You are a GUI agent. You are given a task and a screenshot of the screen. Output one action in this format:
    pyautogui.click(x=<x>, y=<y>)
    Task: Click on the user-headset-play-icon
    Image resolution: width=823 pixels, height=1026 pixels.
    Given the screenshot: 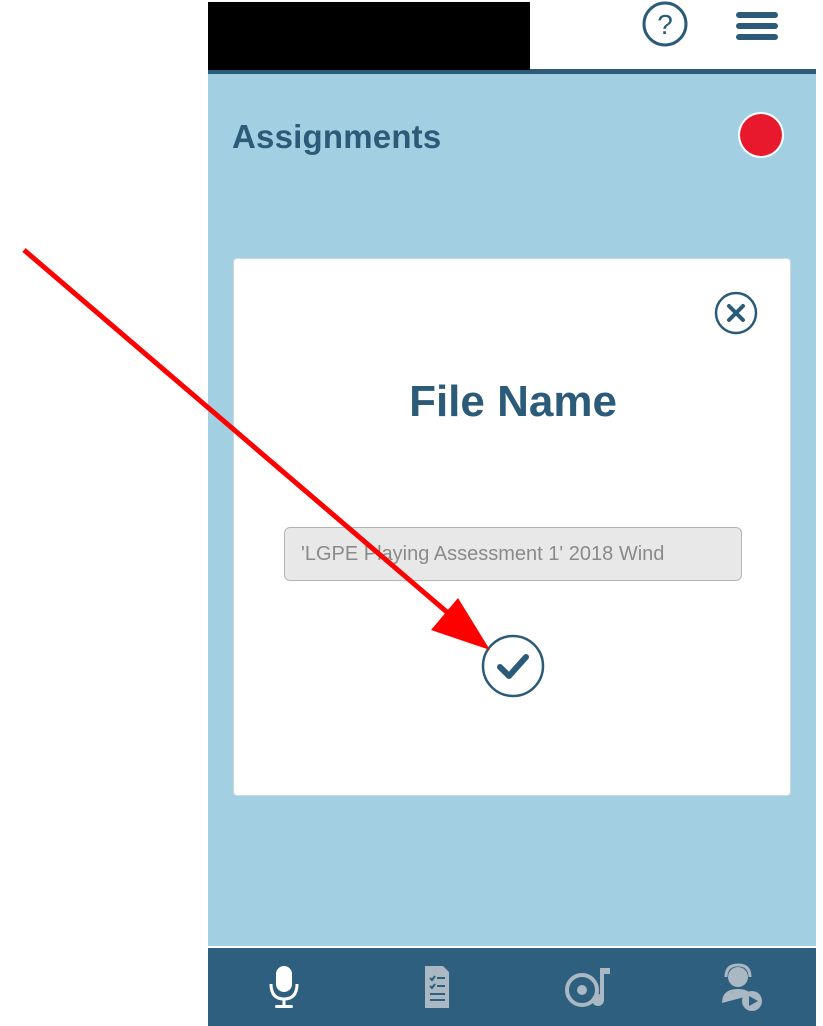 What is the action you would take?
    pyautogui.click(x=742, y=987)
    